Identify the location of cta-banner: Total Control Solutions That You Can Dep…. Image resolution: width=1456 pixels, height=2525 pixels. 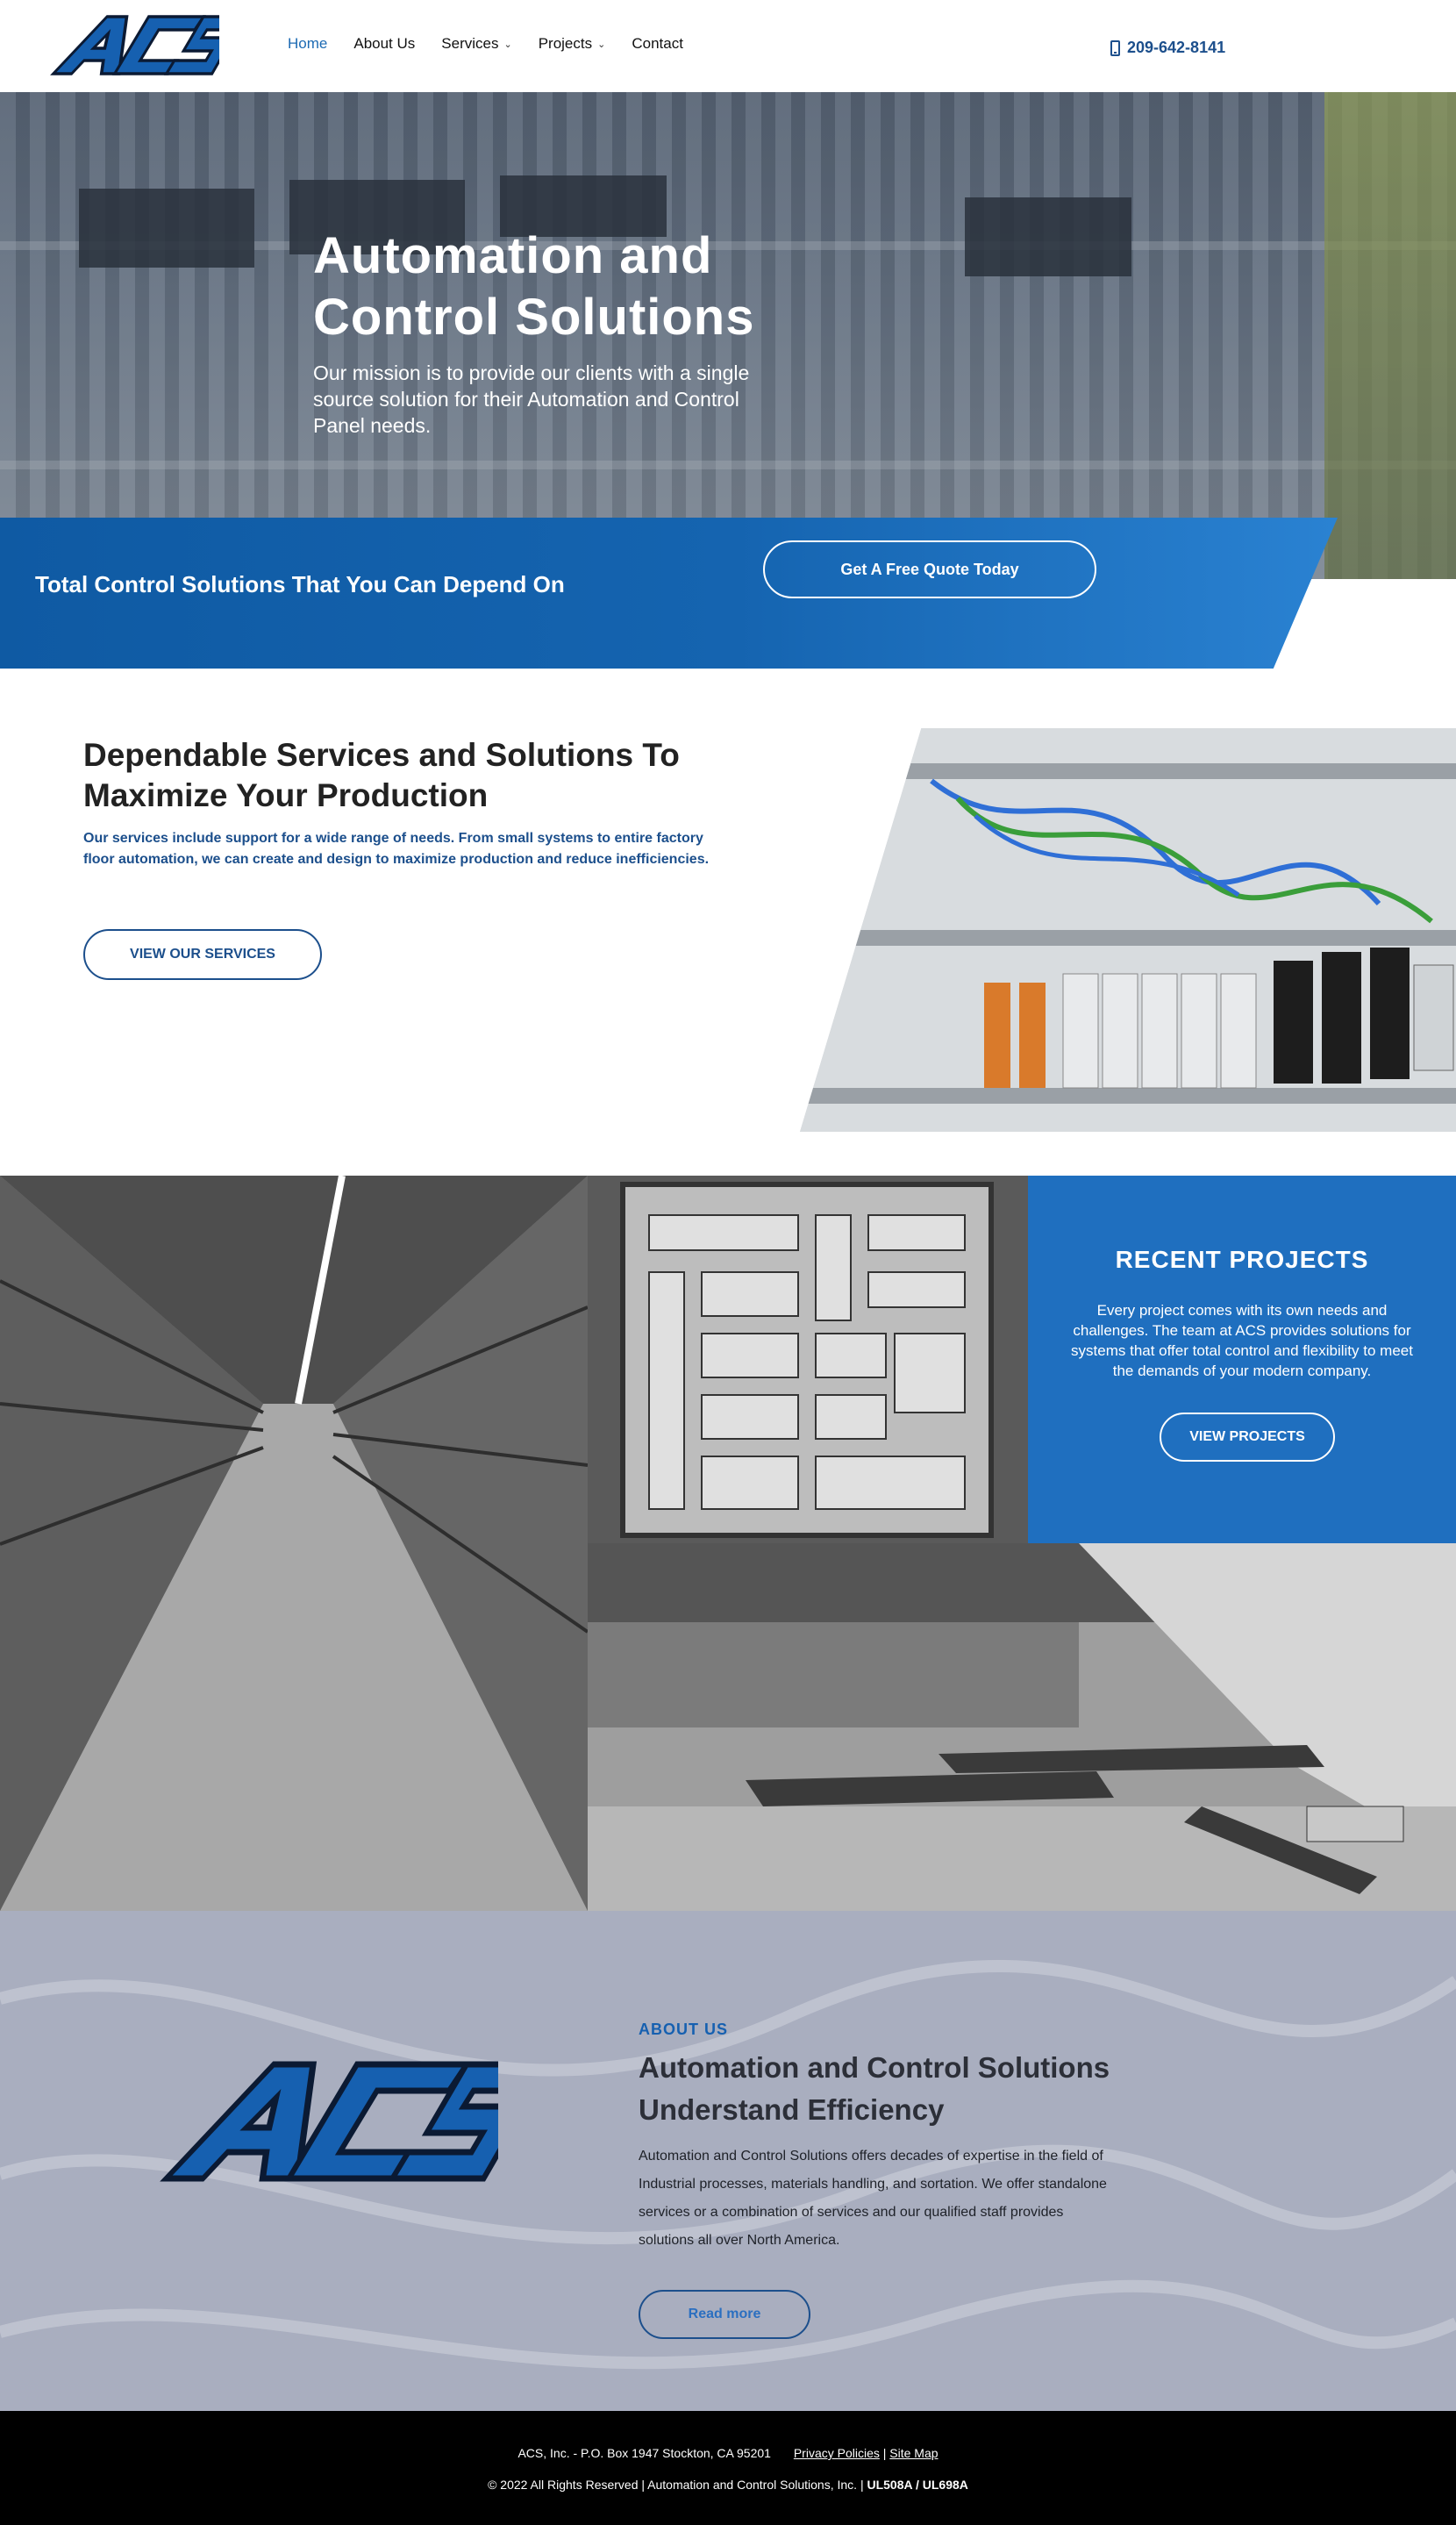
(669, 593).